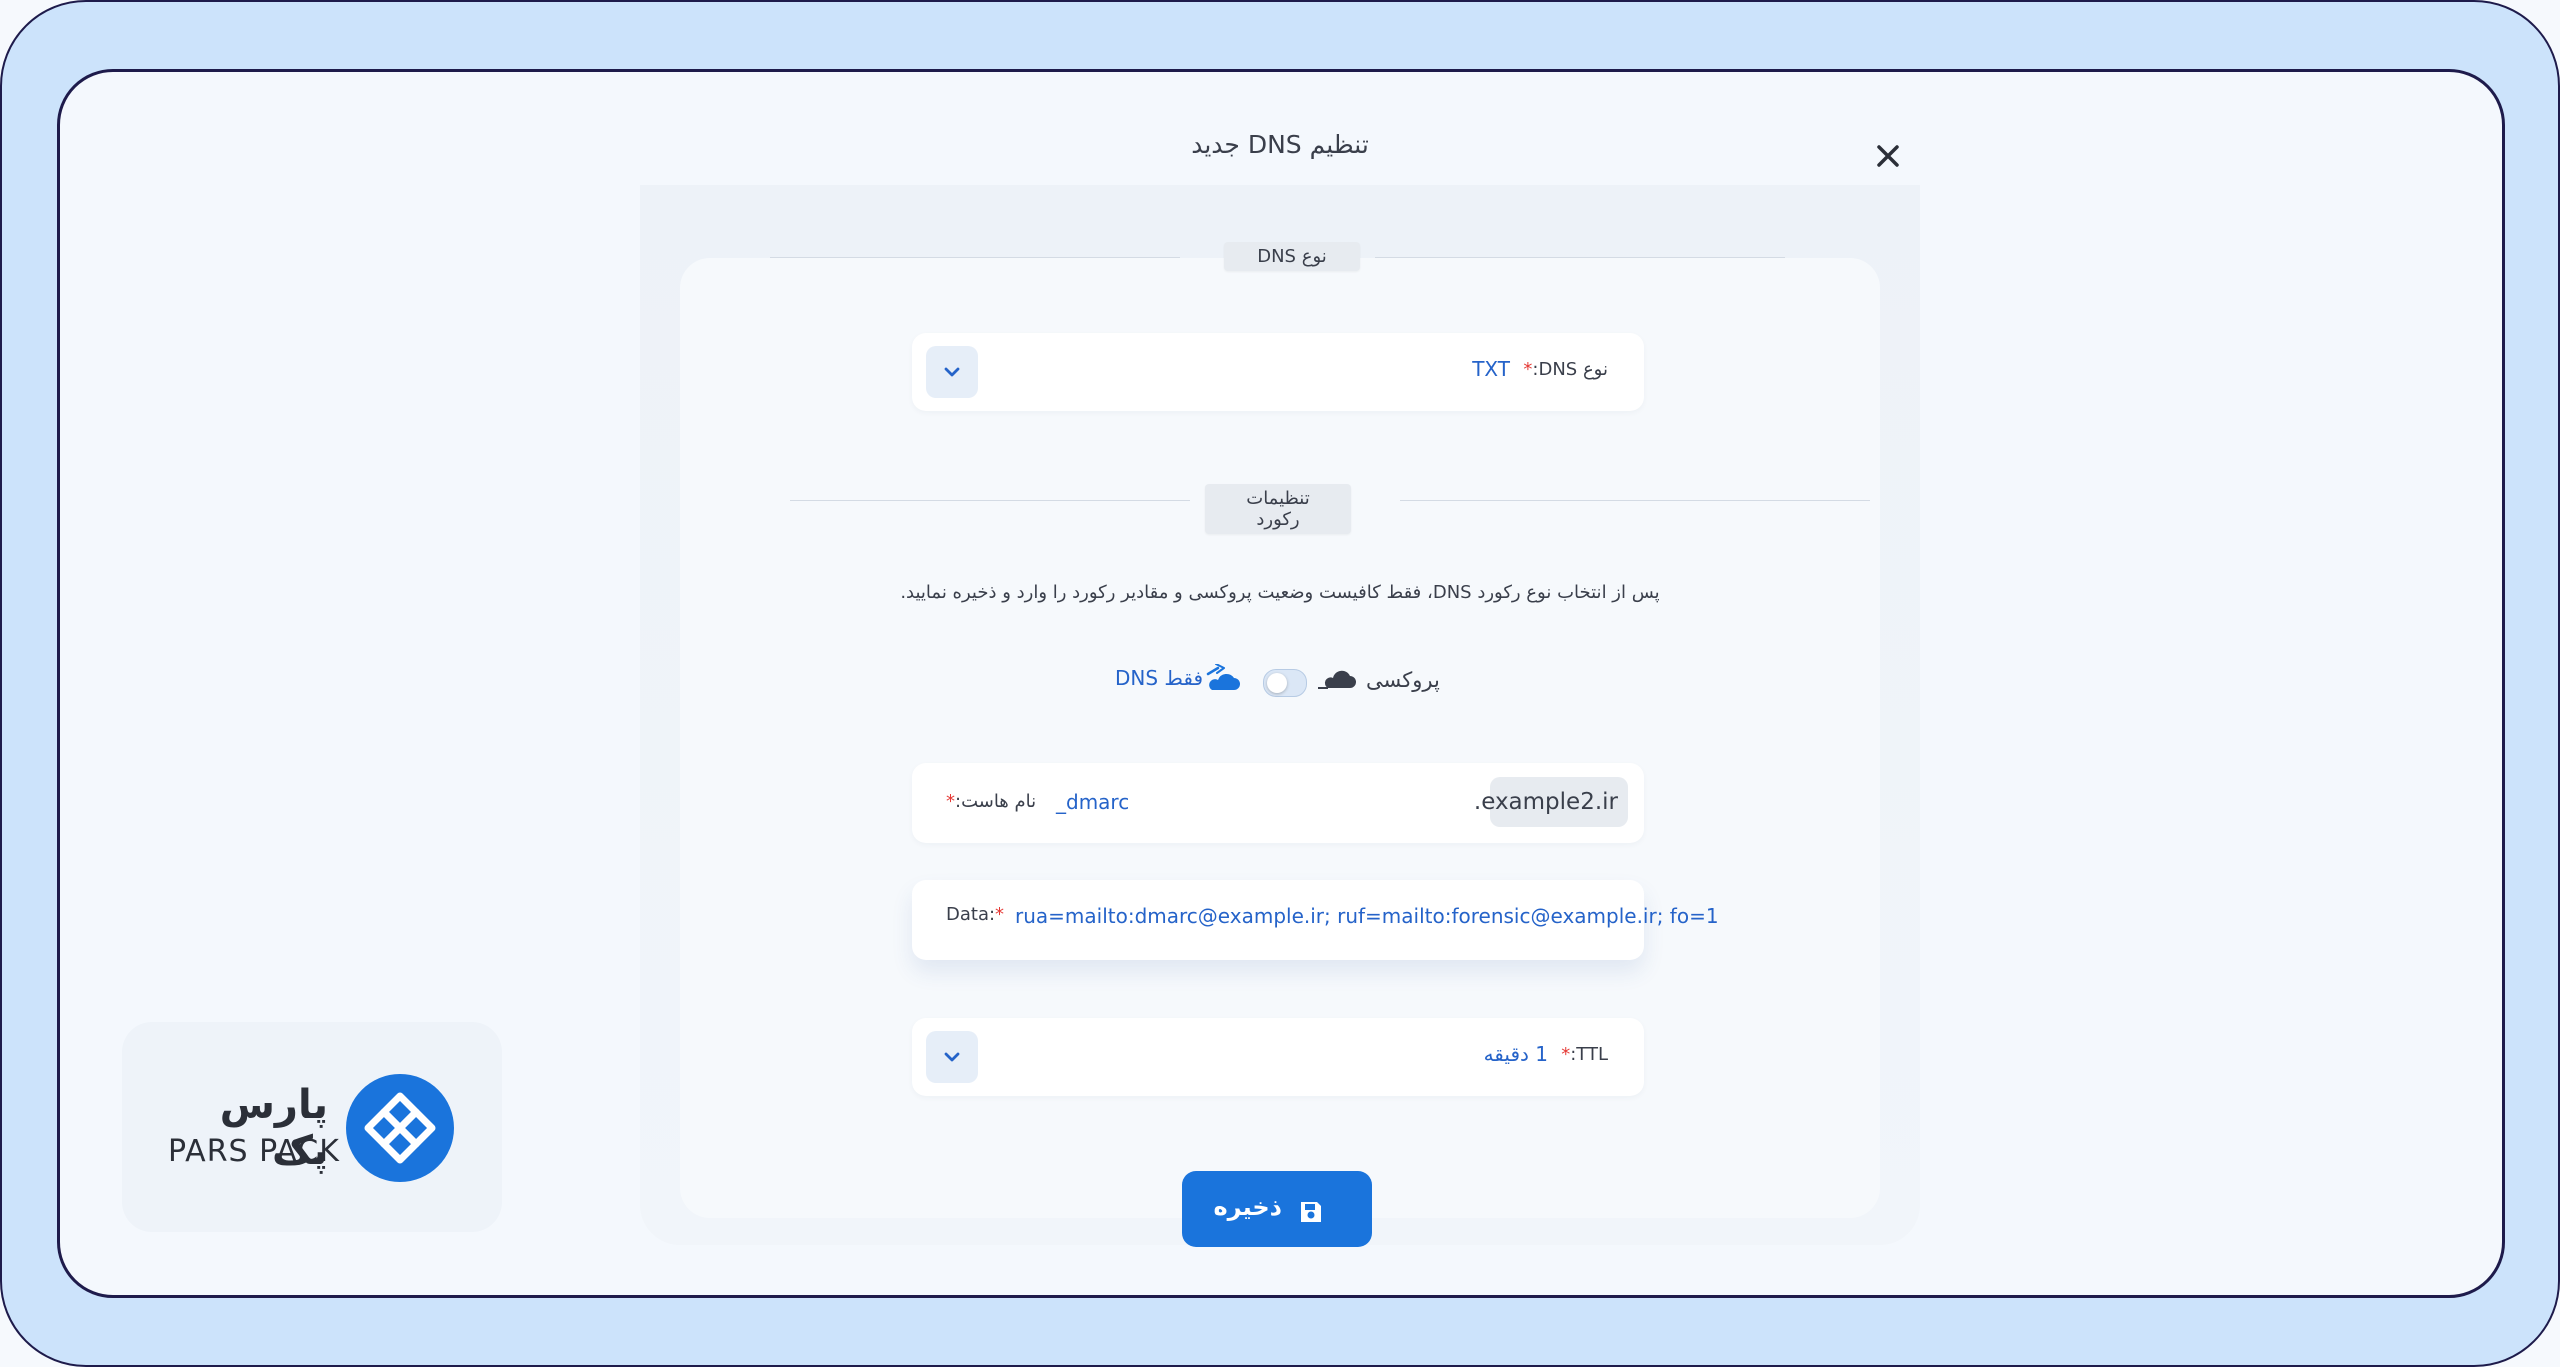 The height and width of the screenshot is (1367, 2560). What do you see at coordinates (254, 1151) in the screenshot?
I see `brand-name-en: PARS PACK` at bounding box center [254, 1151].